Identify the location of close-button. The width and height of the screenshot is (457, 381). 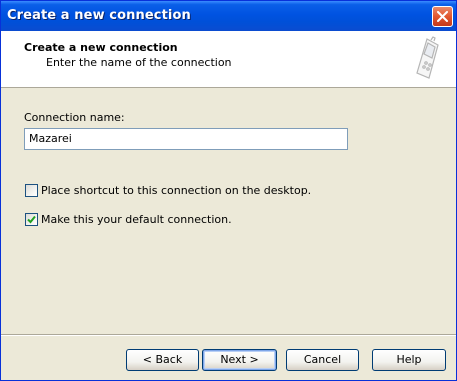
(442, 16).